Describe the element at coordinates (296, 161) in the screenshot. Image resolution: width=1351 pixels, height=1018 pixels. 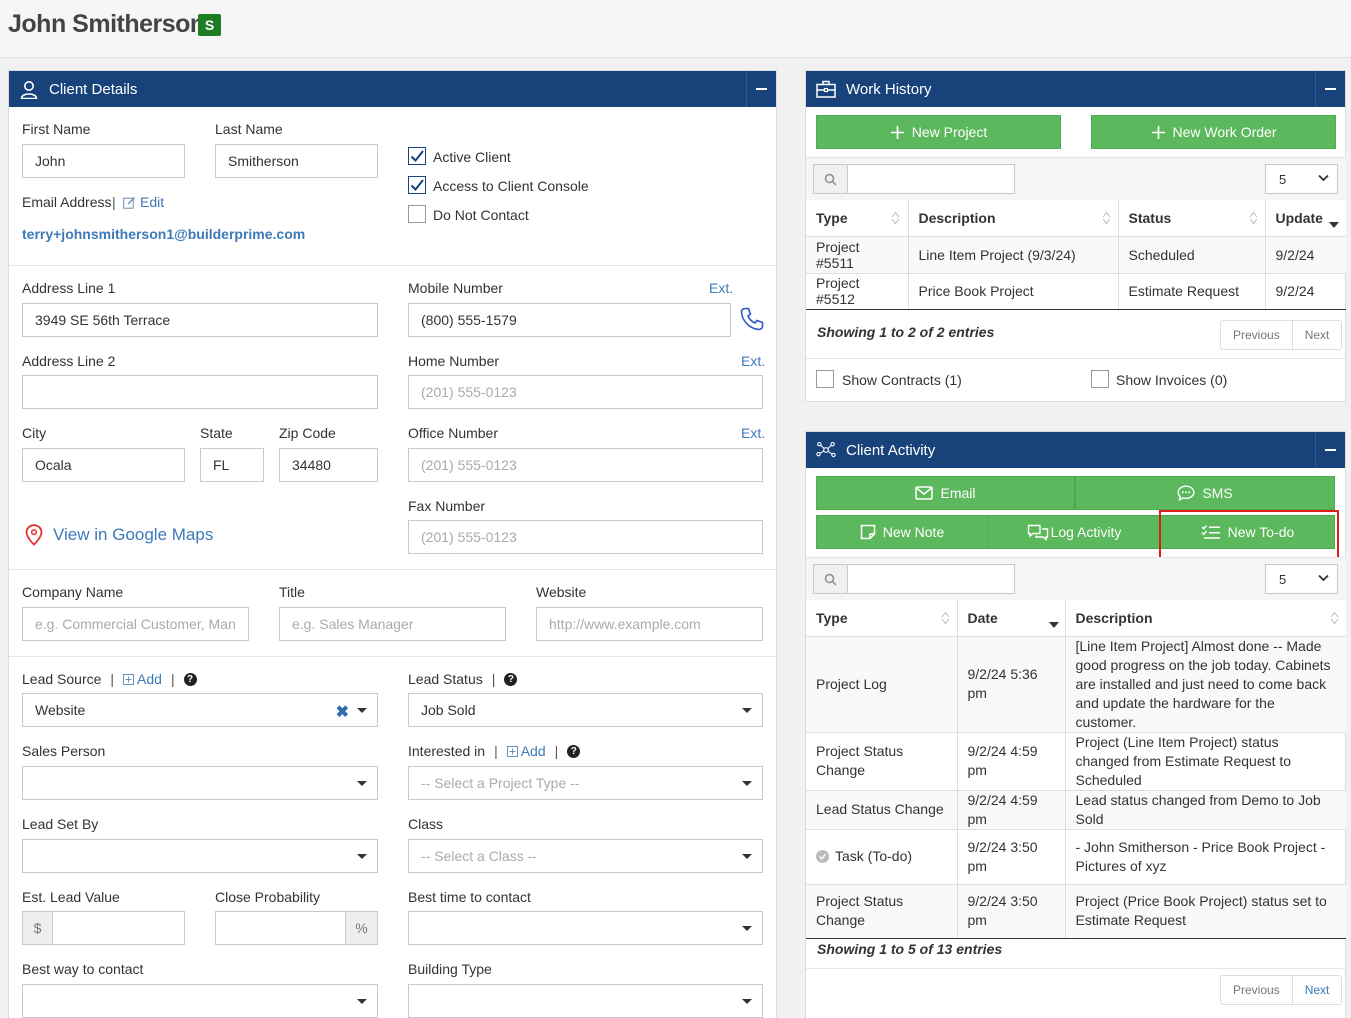
I see `last-name-input: Smitherson` at that location.